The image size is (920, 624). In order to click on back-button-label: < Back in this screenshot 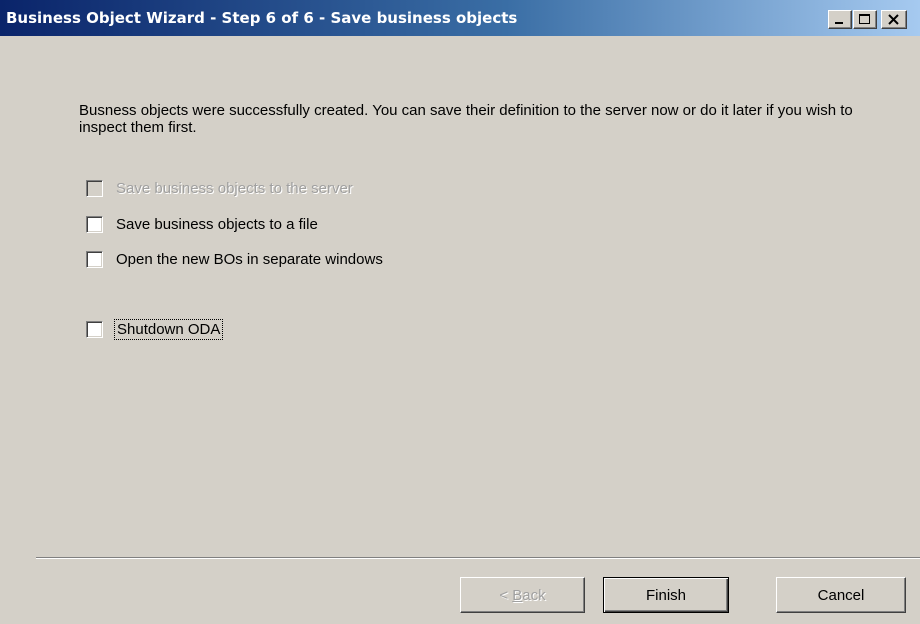, I will do `click(522, 595)`.